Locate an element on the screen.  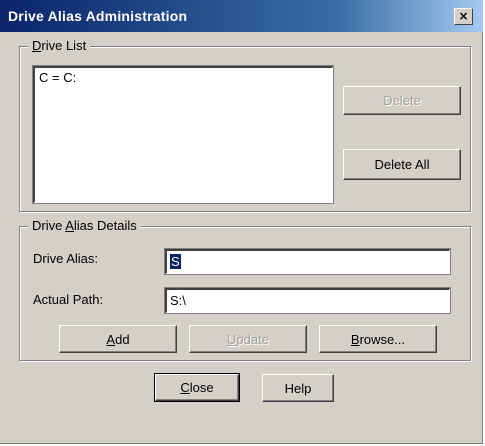
actual-path-label: Actual Path: is located at coordinates (68, 299).